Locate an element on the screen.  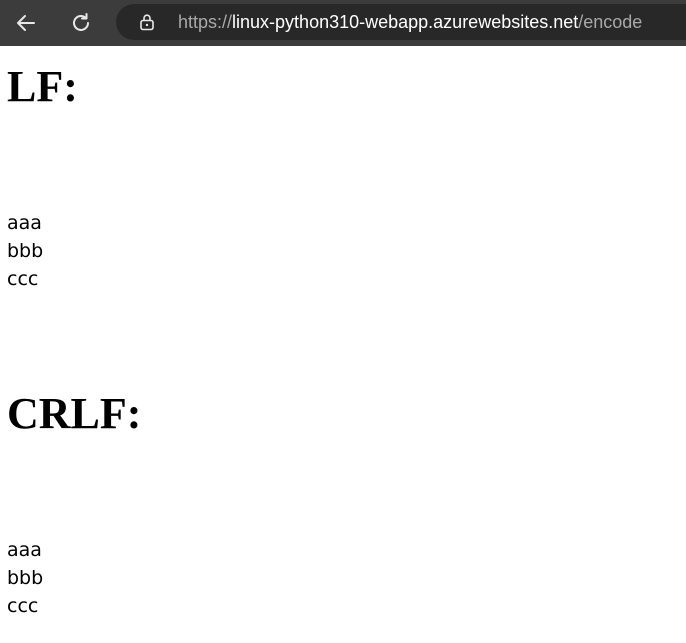
crlf-line-2: bbb is located at coordinates (25, 578).